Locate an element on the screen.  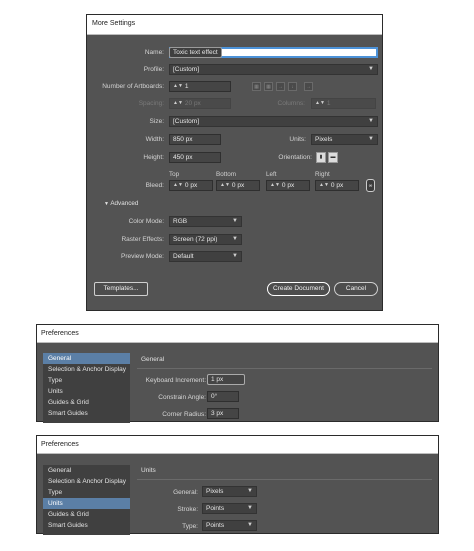
columns-label: Columns: is located at coordinates (291, 103).